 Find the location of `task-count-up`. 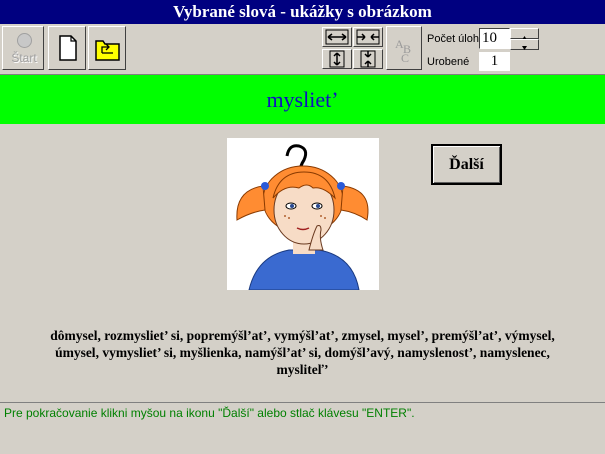

task-count-up is located at coordinates (524, 34).